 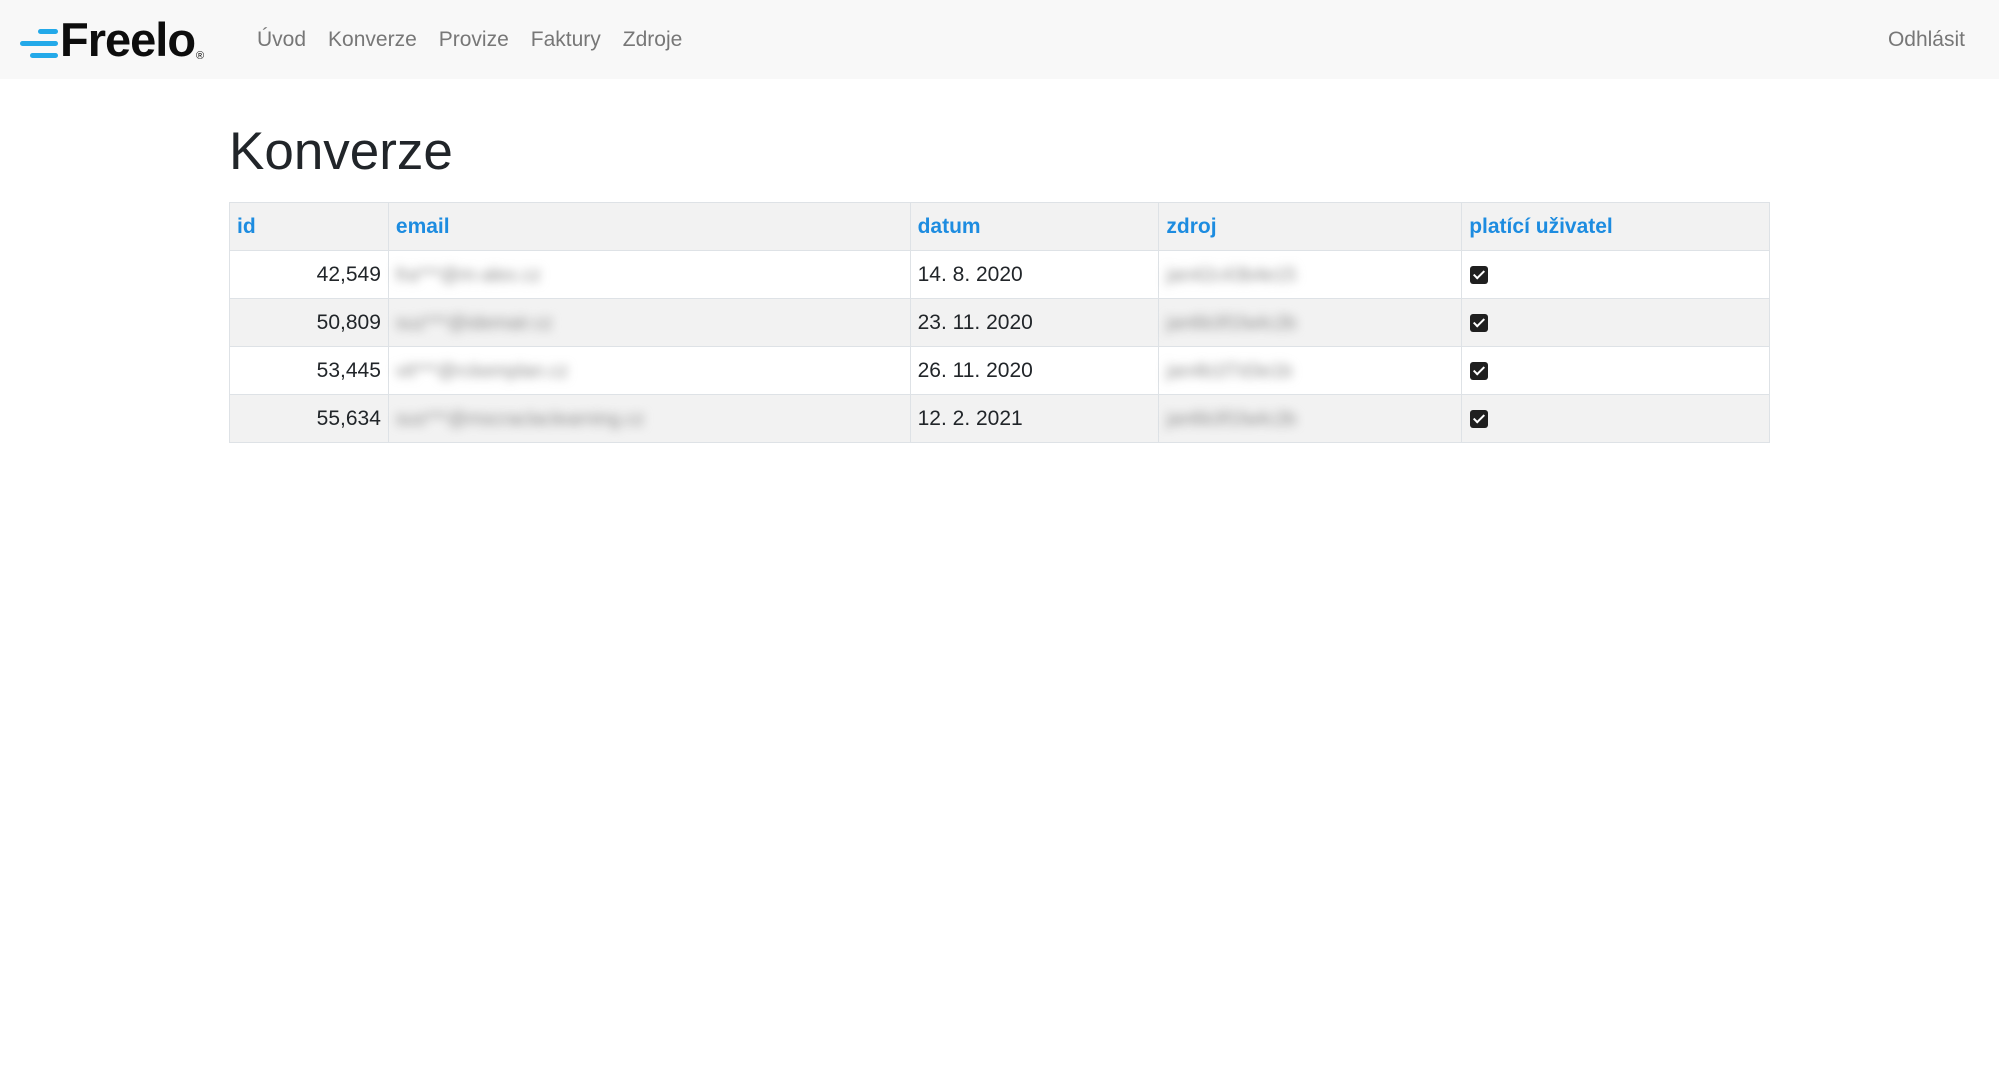 I want to click on blurred-email: sus***@mscraclaclearning.cz, so click(x=520, y=419).